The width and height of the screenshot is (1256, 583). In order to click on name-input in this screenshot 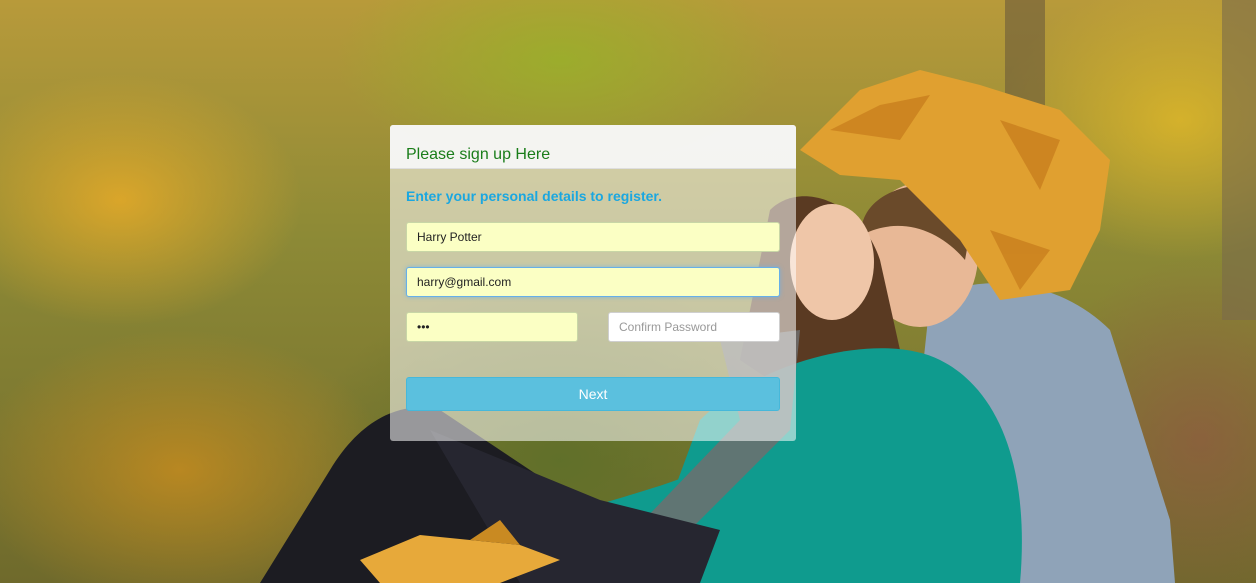, I will do `click(593, 237)`.